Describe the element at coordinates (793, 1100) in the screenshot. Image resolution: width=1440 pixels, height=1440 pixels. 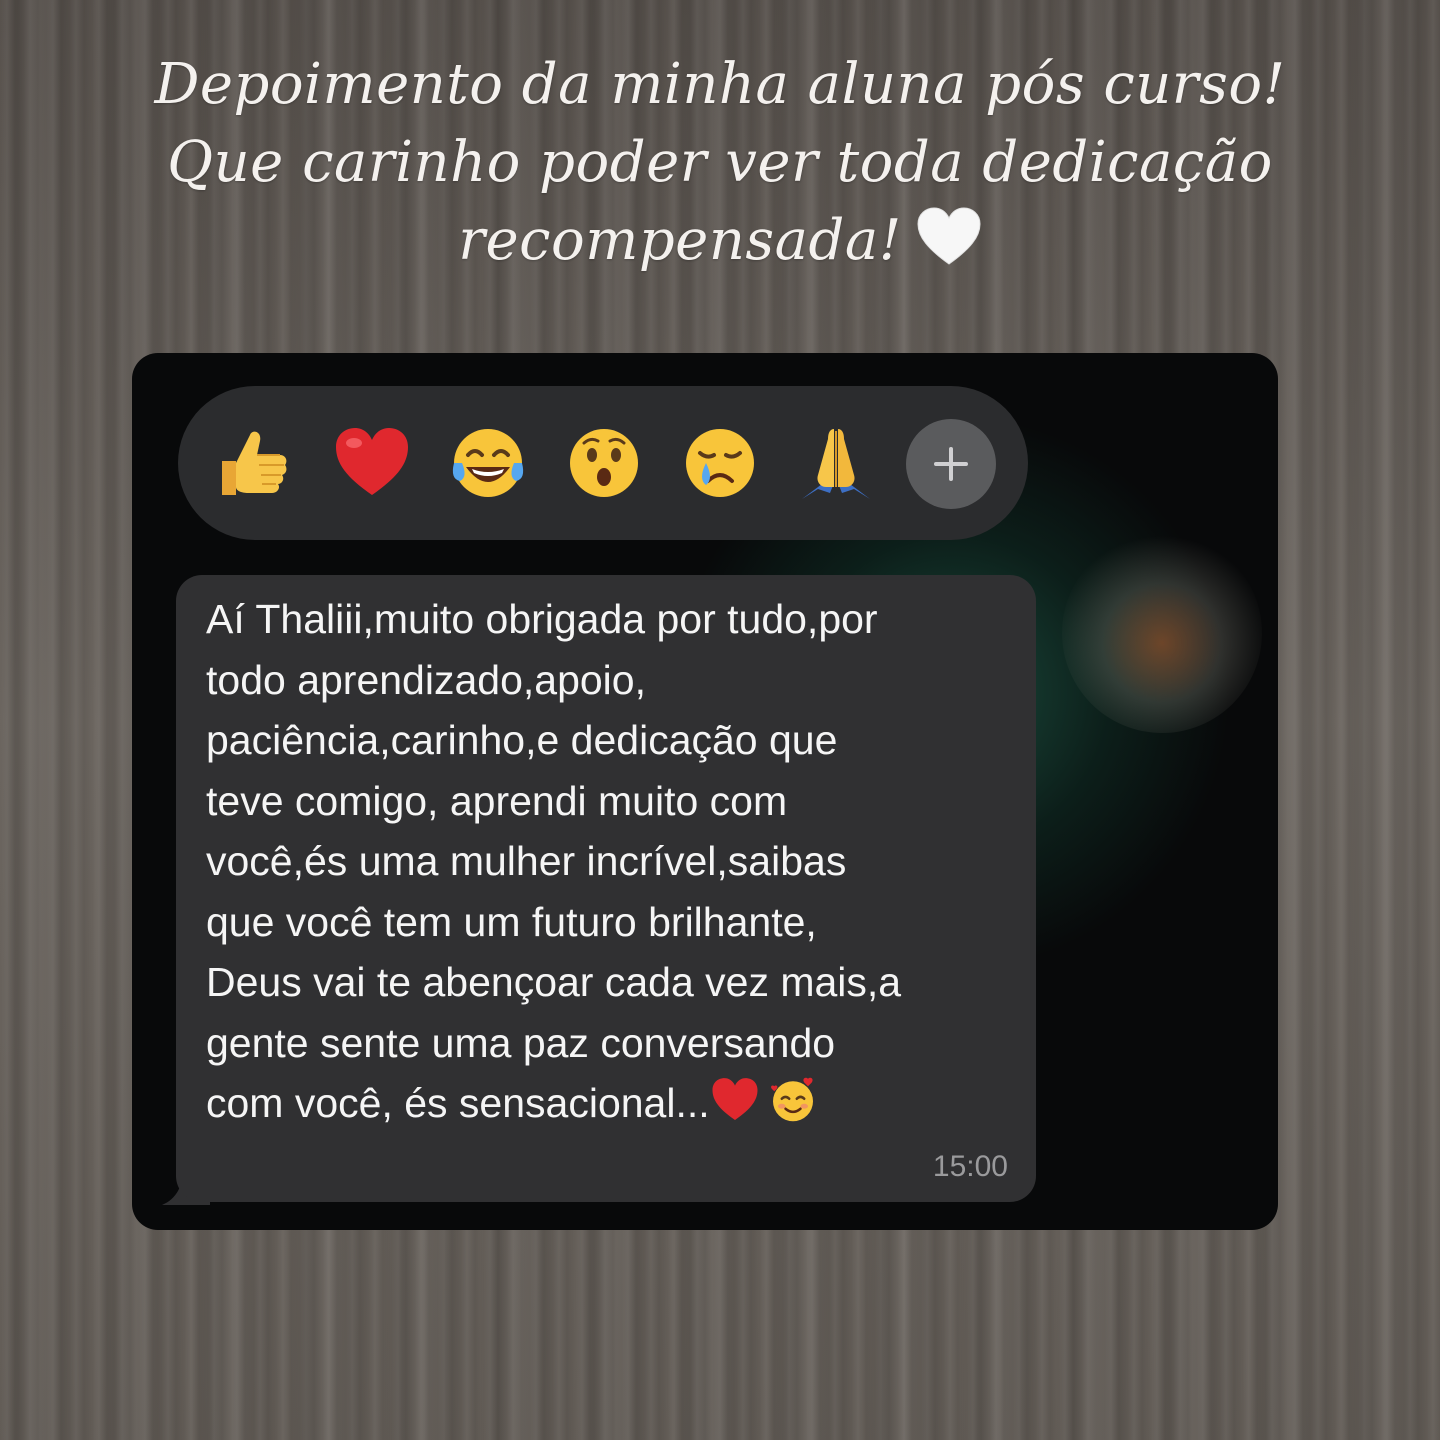
I see `smiling-face-with-hearts-icon` at that location.